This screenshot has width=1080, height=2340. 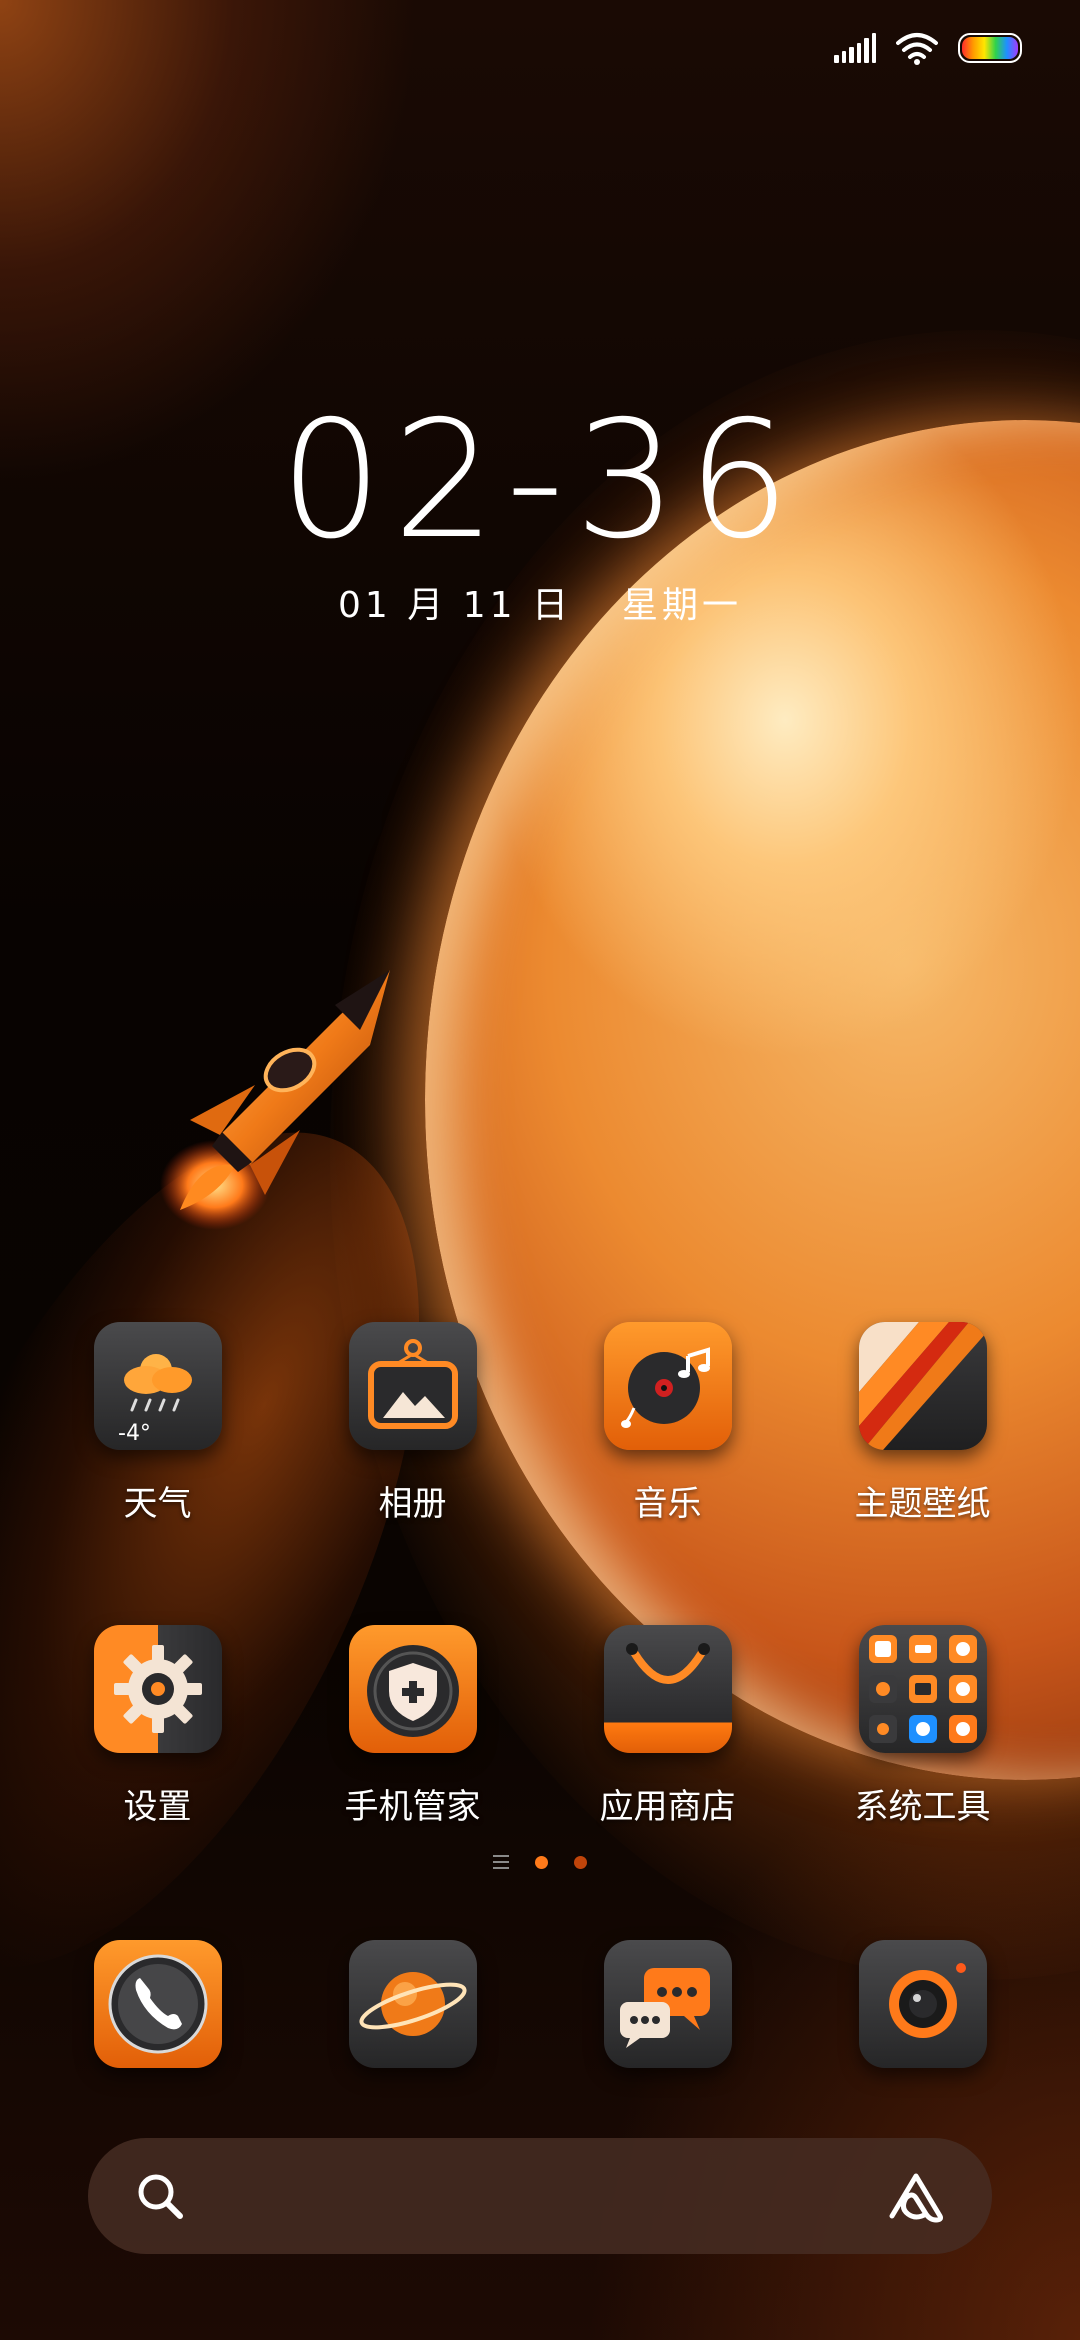 I want to click on app-weather: -4° 天气, so click(x=158, y=1423).